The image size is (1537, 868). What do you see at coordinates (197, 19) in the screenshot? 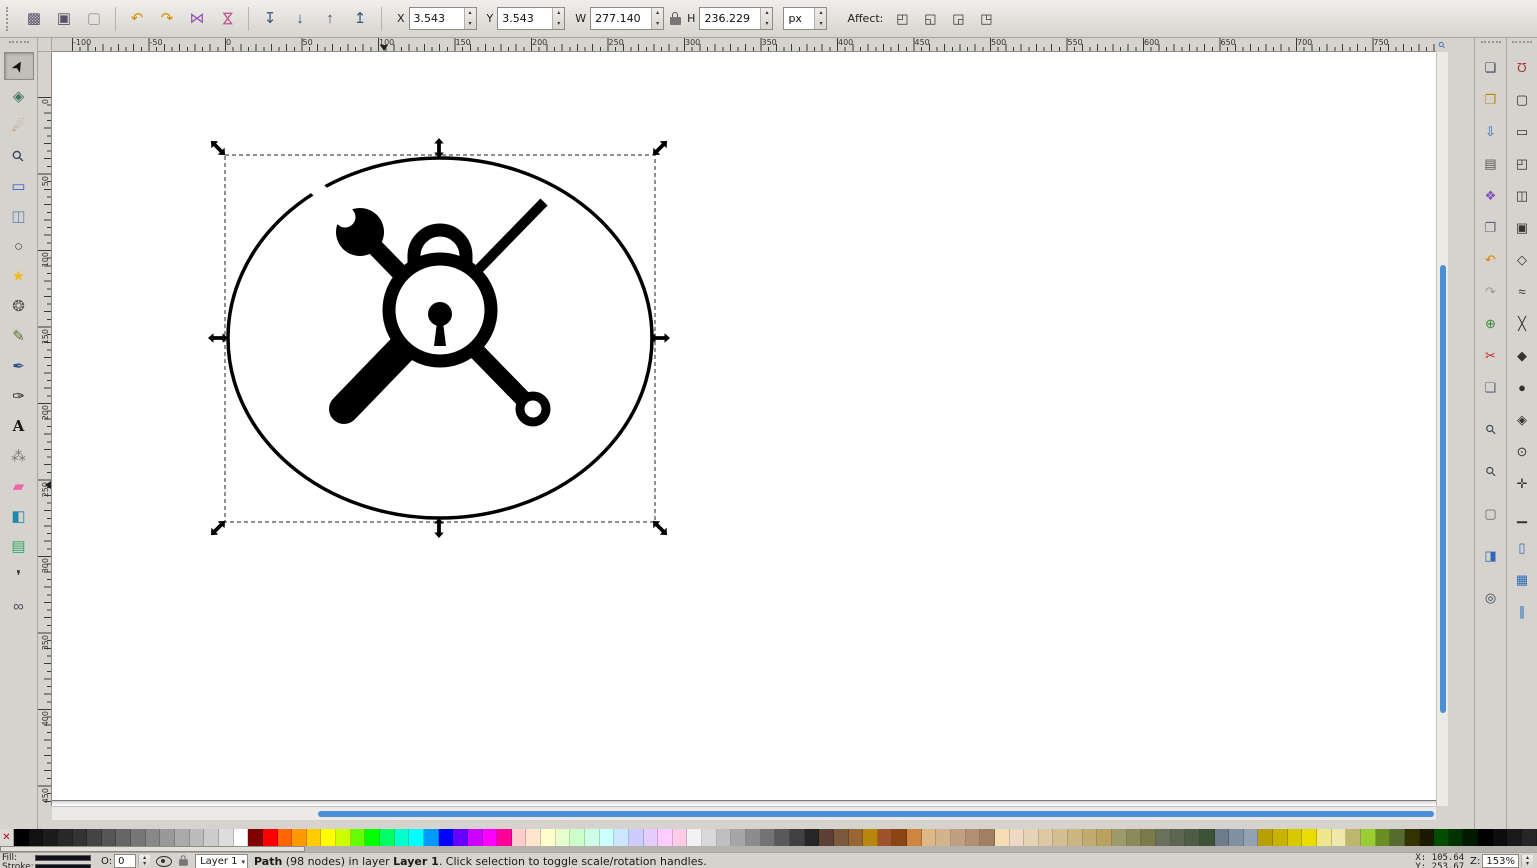
I see `flip-horizontal-button: ⋈` at bounding box center [197, 19].